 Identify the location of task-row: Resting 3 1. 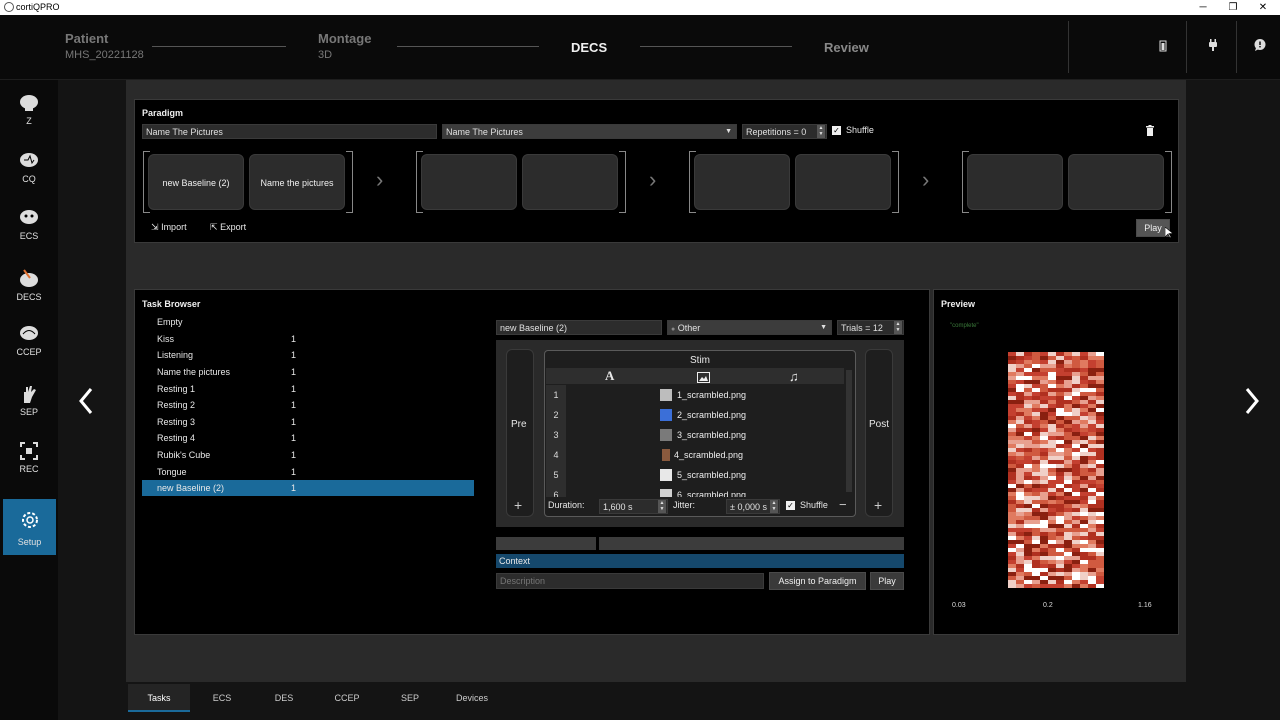
(308, 422).